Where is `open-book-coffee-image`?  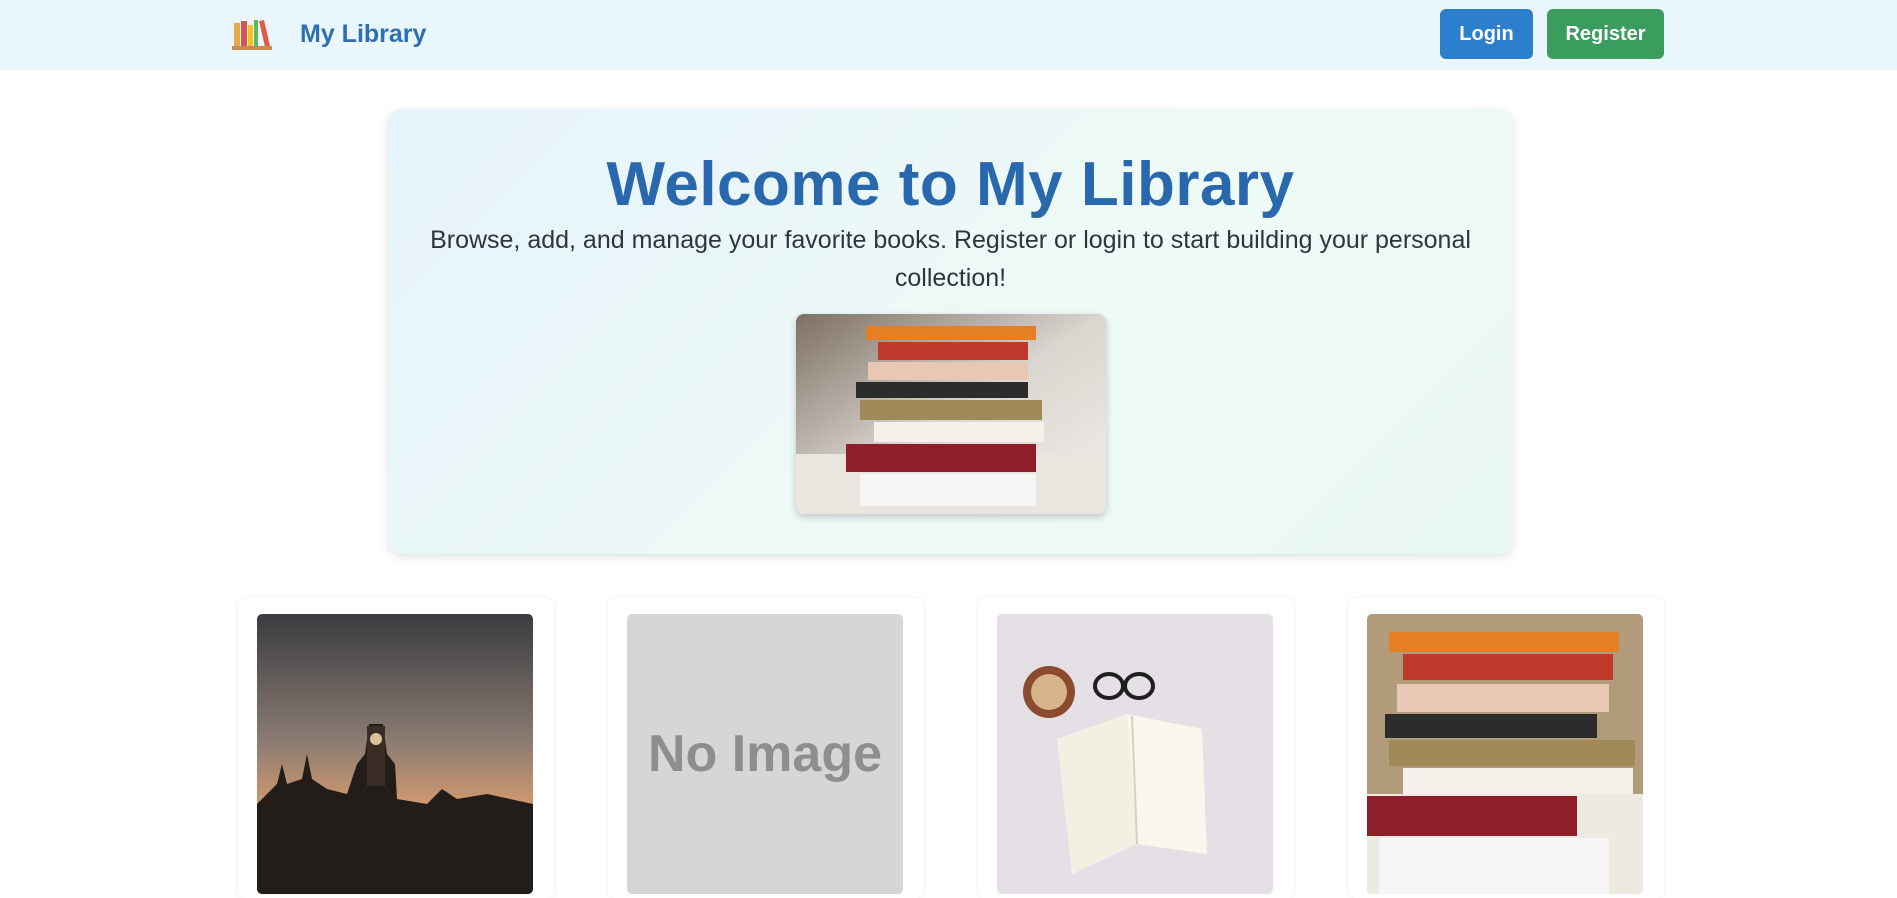 open-book-coffee-image is located at coordinates (1135, 754).